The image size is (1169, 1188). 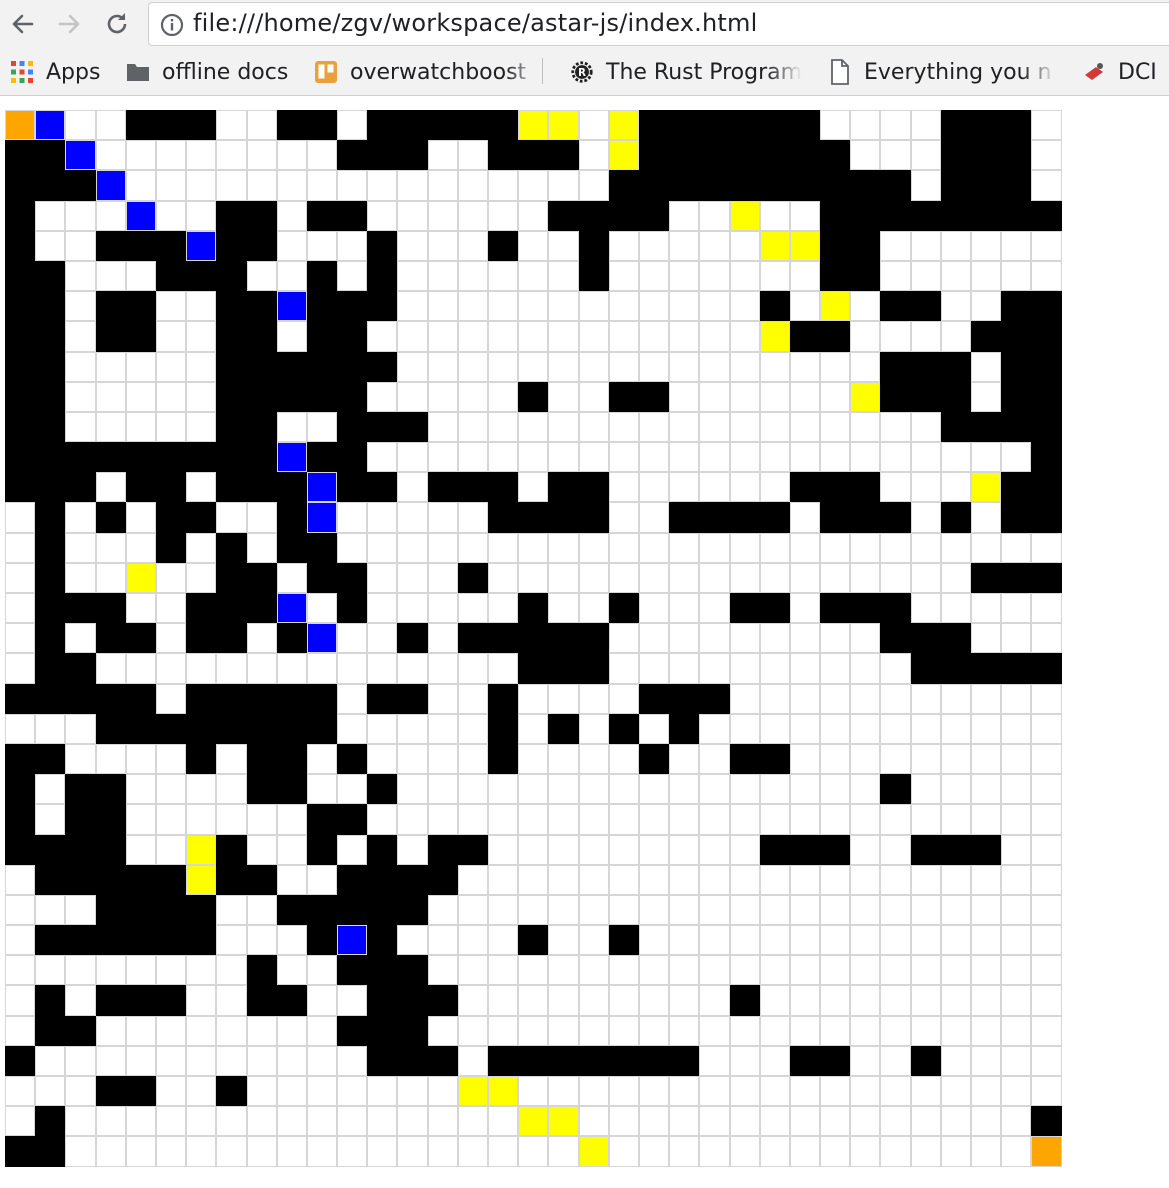 What do you see at coordinates (427, 72) in the screenshot?
I see `bookmark-overwatchboost: overwatchboost` at bounding box center [427, 72].